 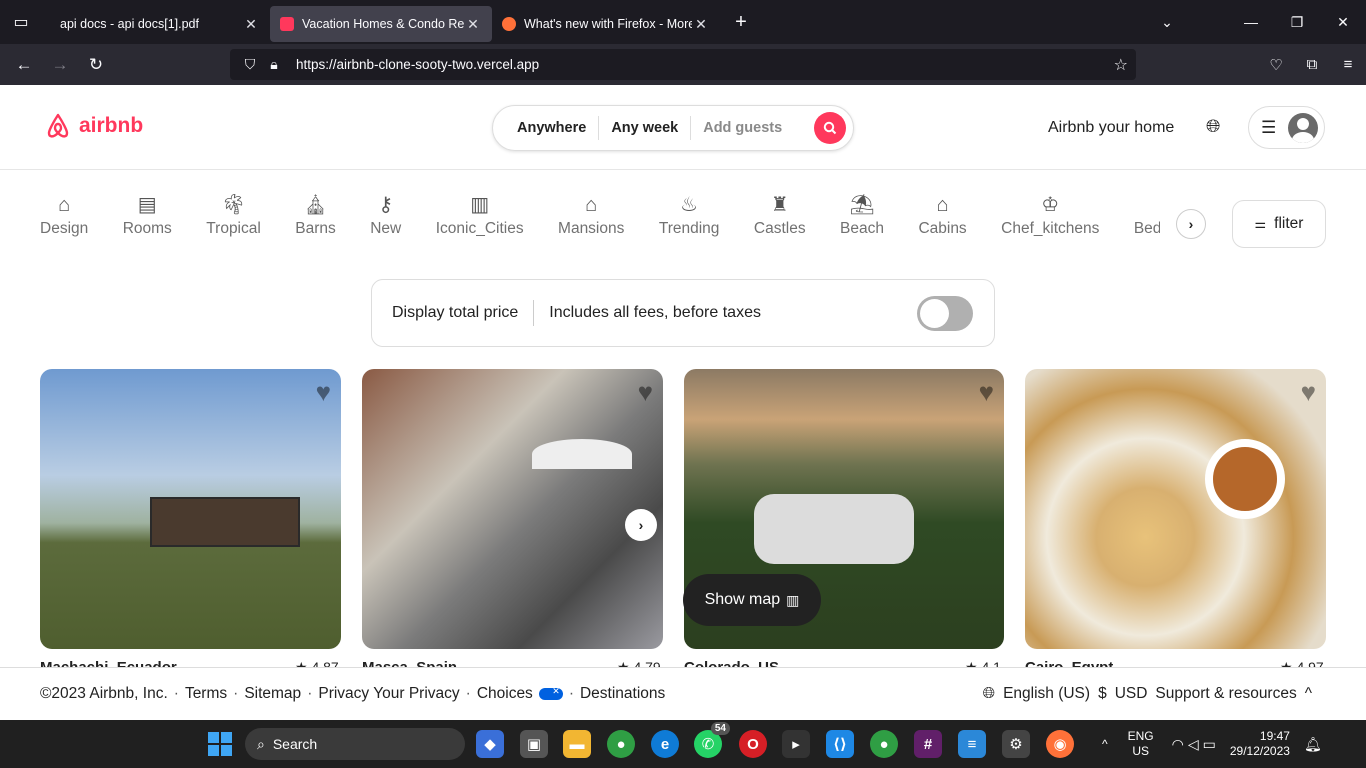 I want to click on category-beach: ⛱ Beach, so click(x=862, y=214).